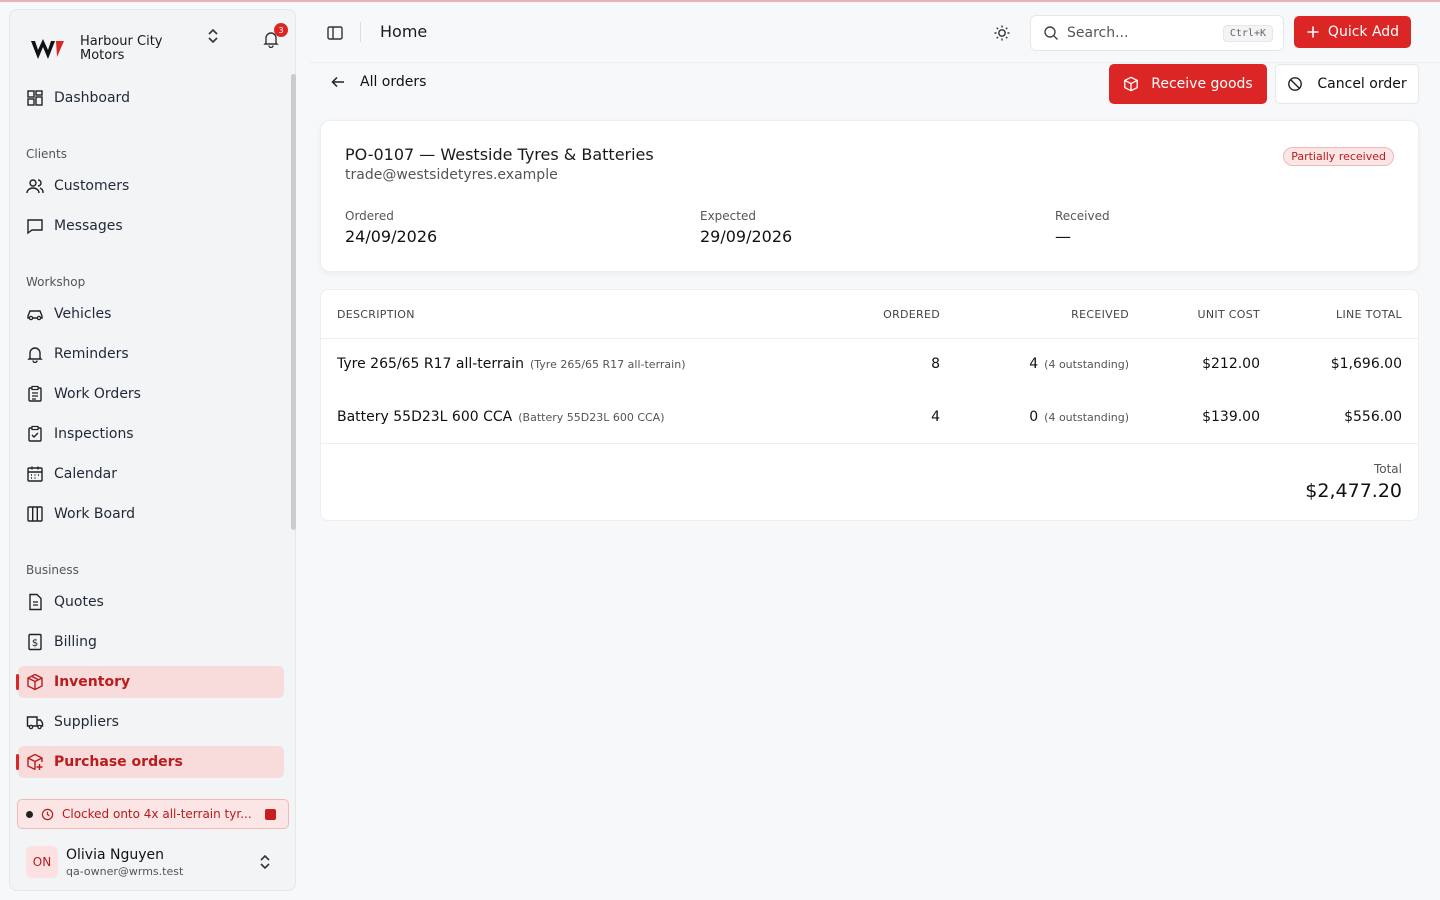 The image size is (1440, 900). I want to click on user-name: Olivia Nguyen, so click(115, 854).